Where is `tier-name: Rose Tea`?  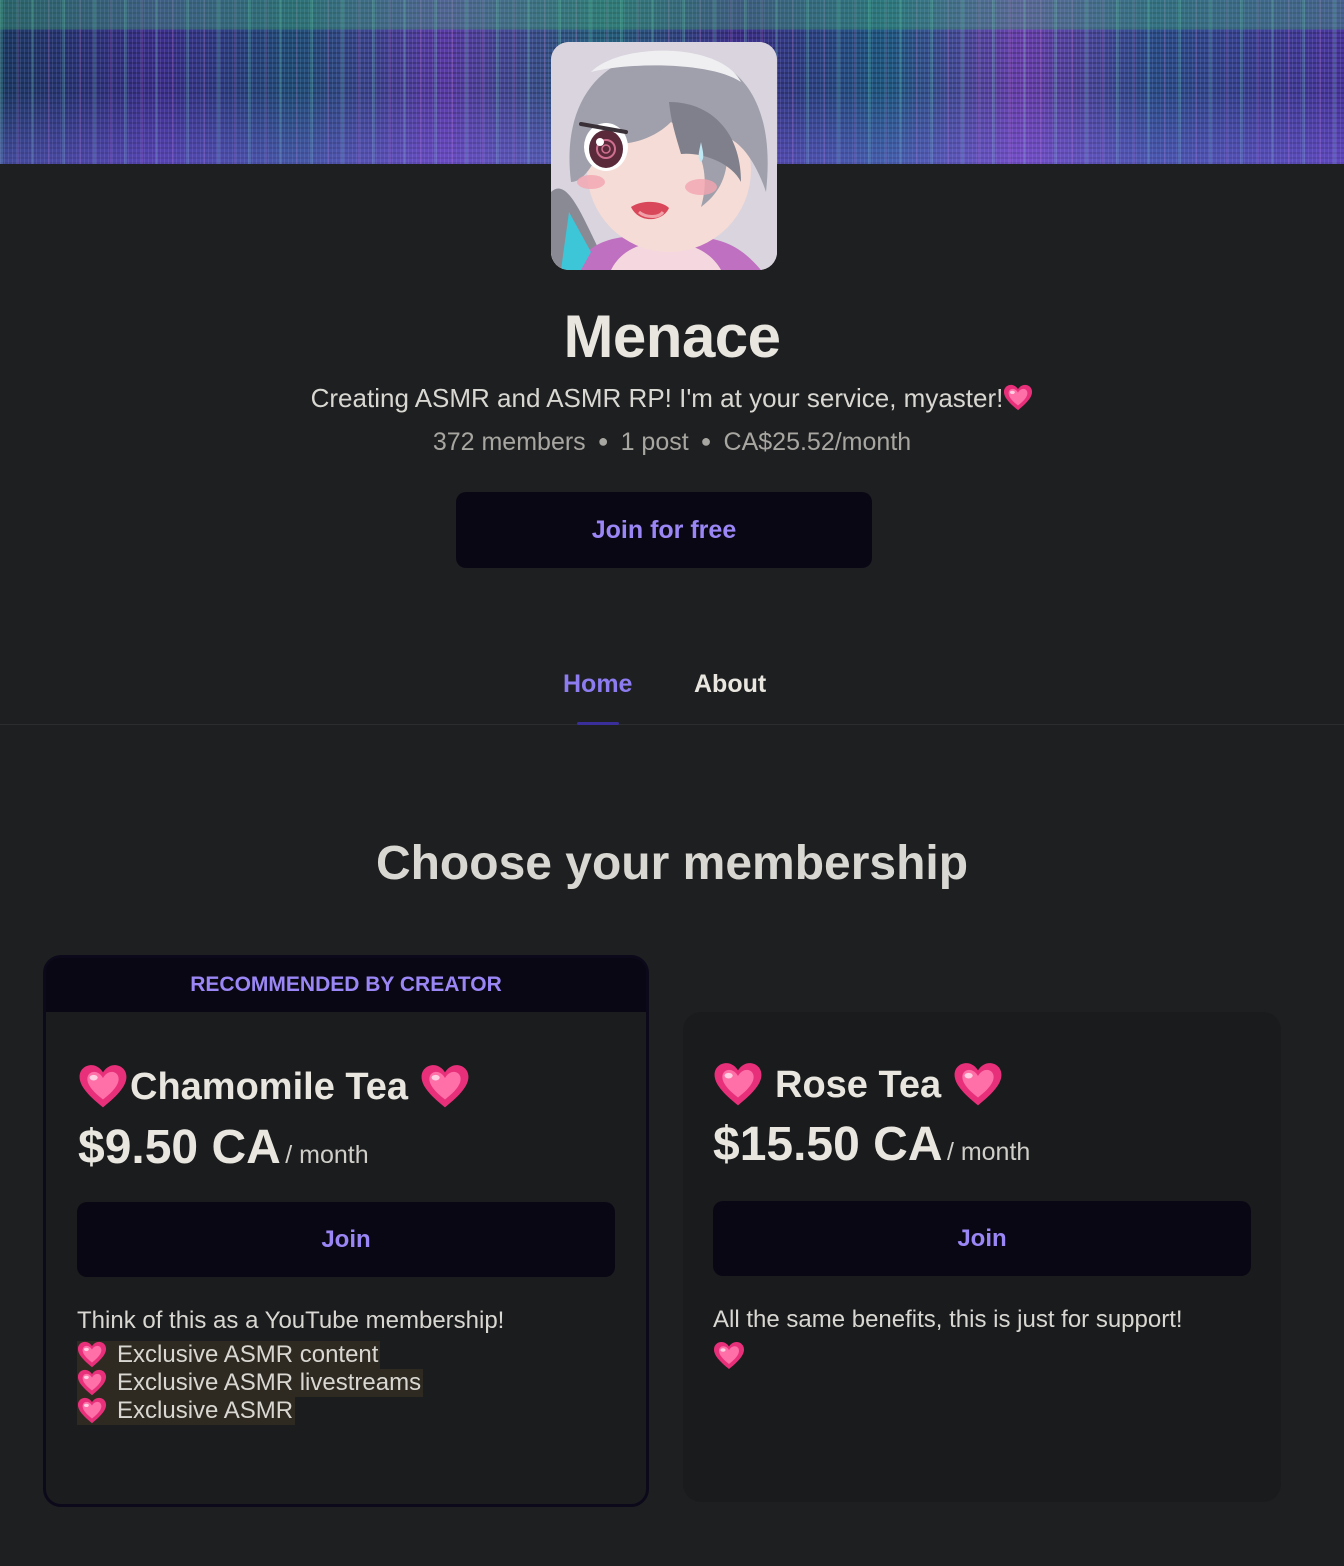
tier-name: Rose Tea is located at coordinates (858, 1085).